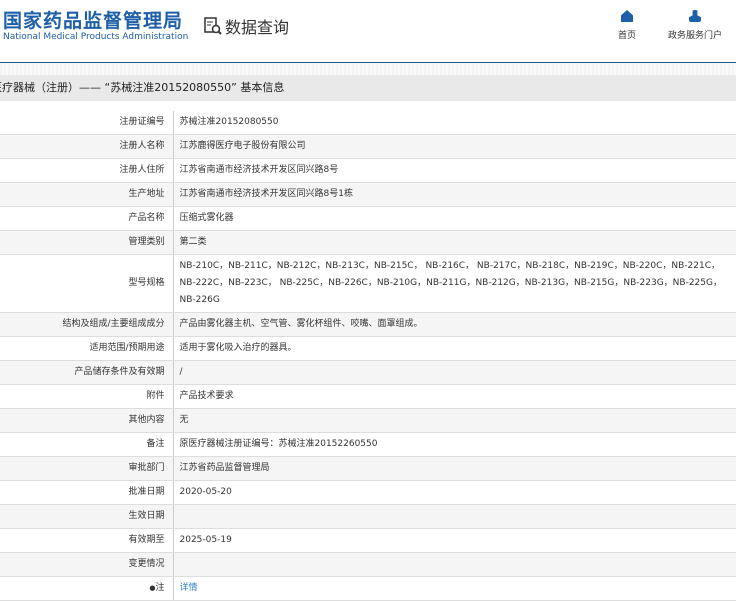 This screenshot has height=601, width=736. I want to click on table-row: 产品名称 压缩式雾化器, so click(368, 218).